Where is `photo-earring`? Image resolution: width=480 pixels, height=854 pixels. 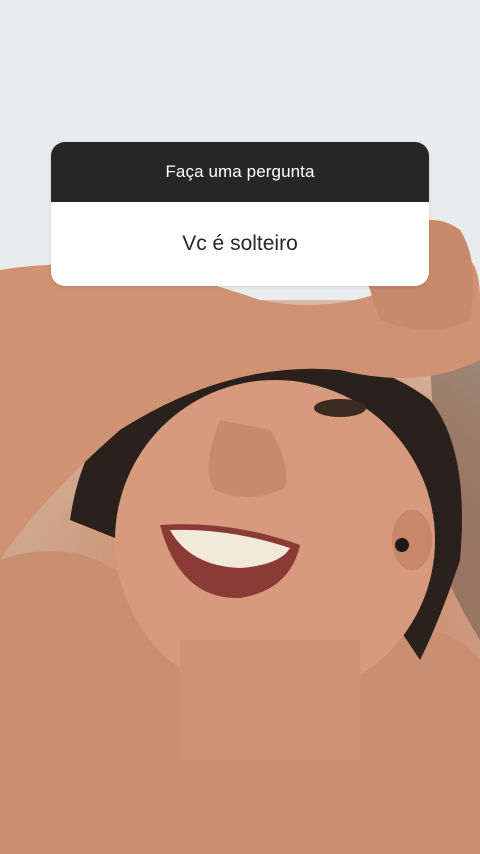 photo-earring is located at coordinates (402, 545).